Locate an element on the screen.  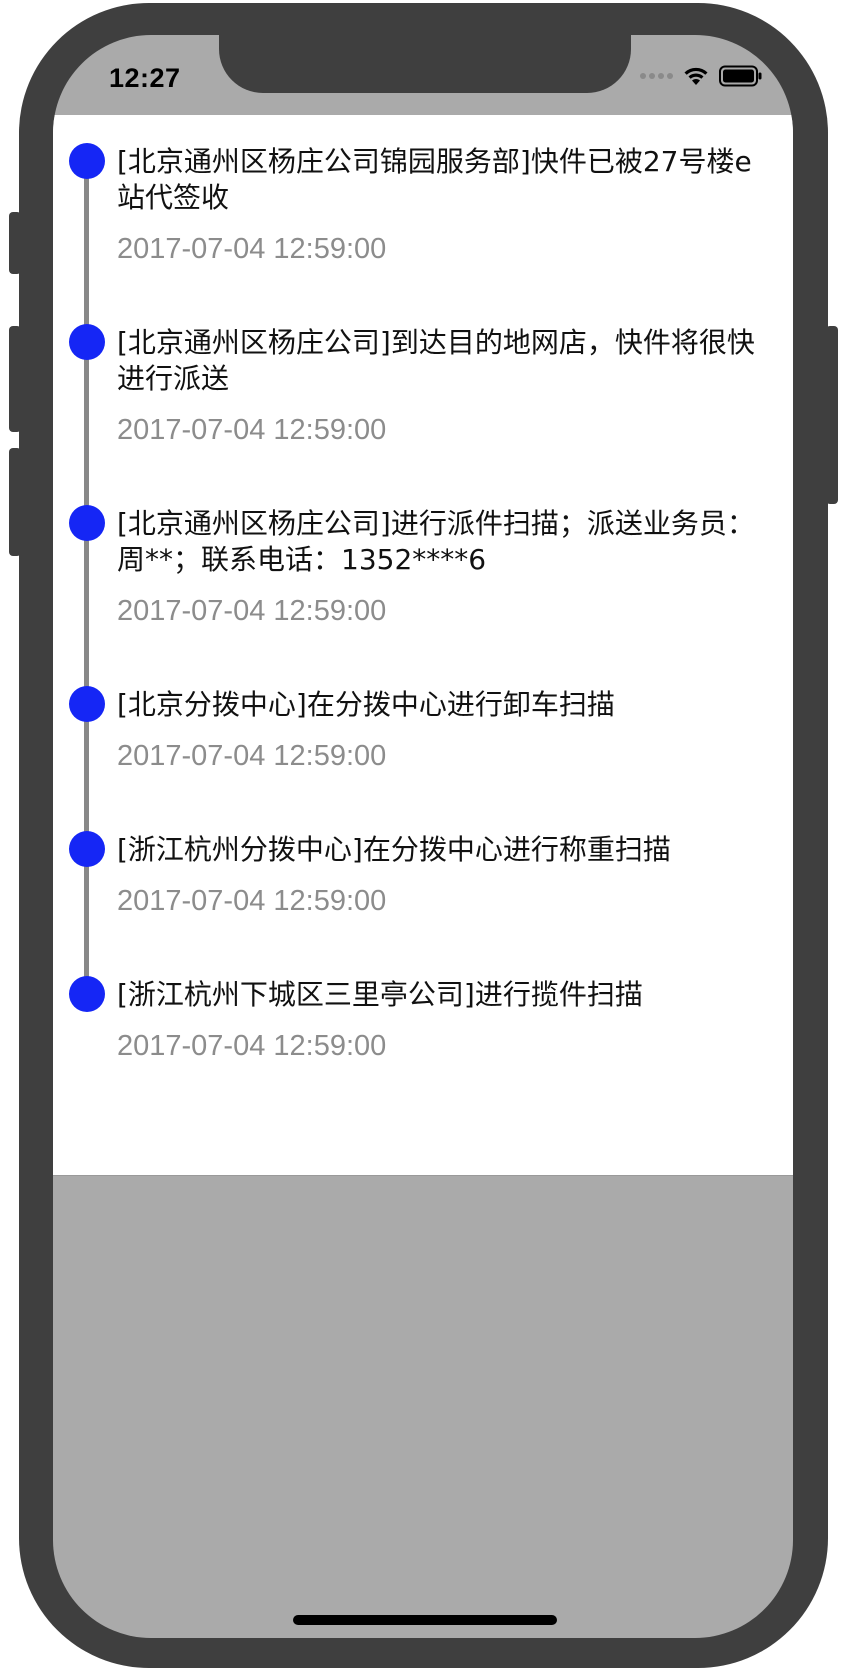
timeline-item-title: [北京通州区杨庄公司锦园服务部]快件已被27号楼e站代签收 is located at coordinates (434, 179).